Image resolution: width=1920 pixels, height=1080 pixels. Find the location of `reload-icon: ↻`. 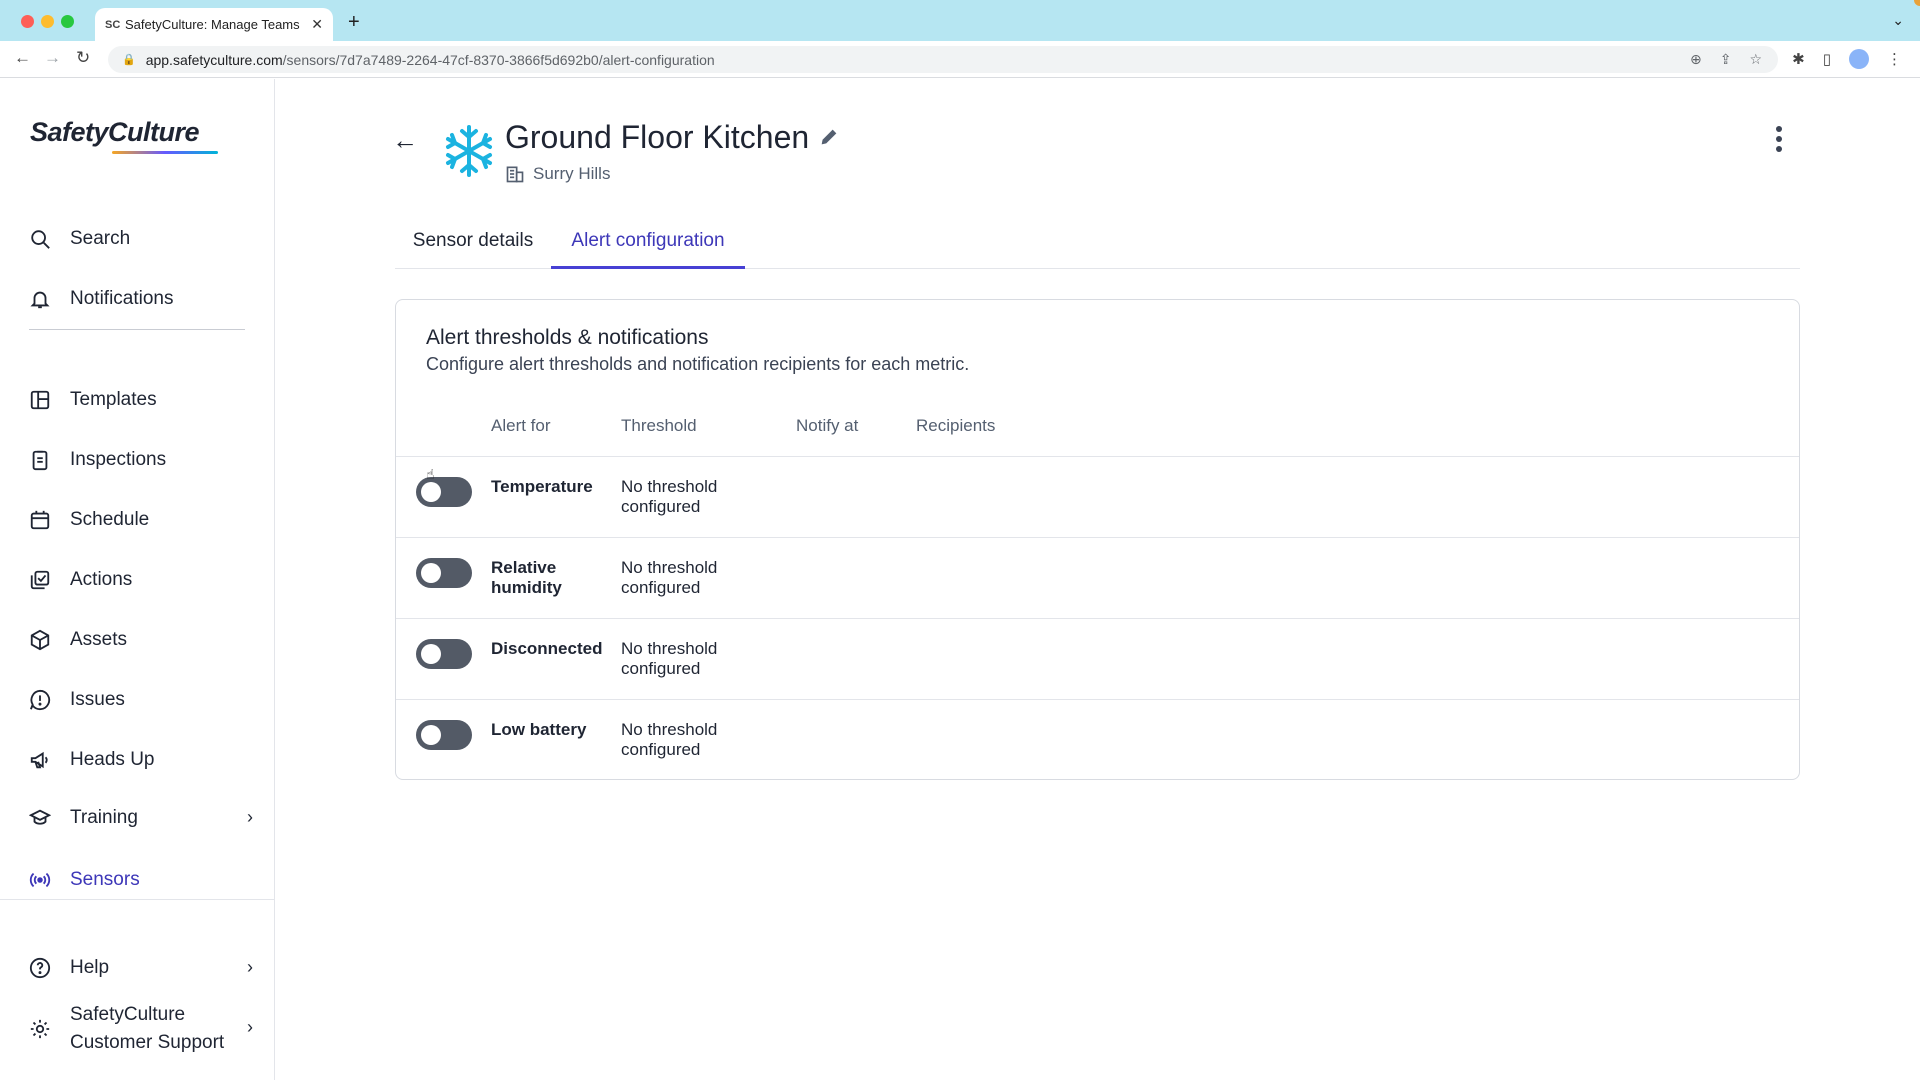

reload-icon: ↻ is located at coordinates (83, 58).